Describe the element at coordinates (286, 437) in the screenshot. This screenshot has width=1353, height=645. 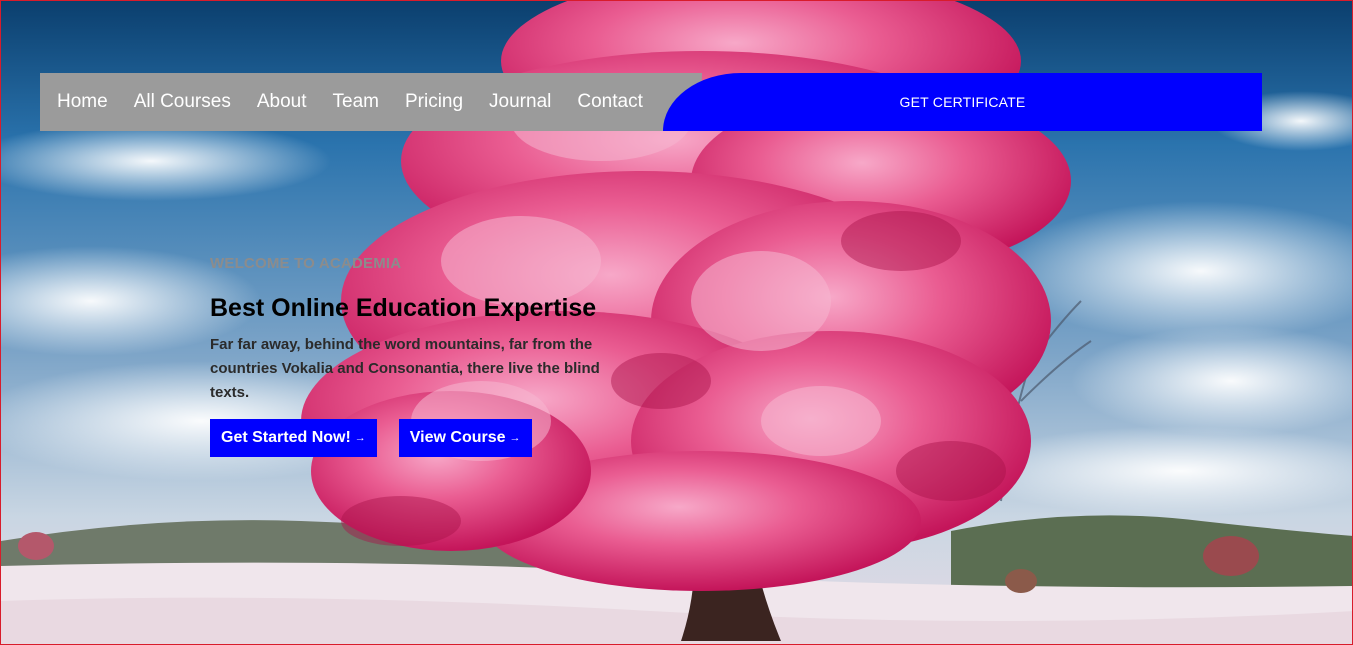
I see `get-started-label: Get Started Now!` at that location.